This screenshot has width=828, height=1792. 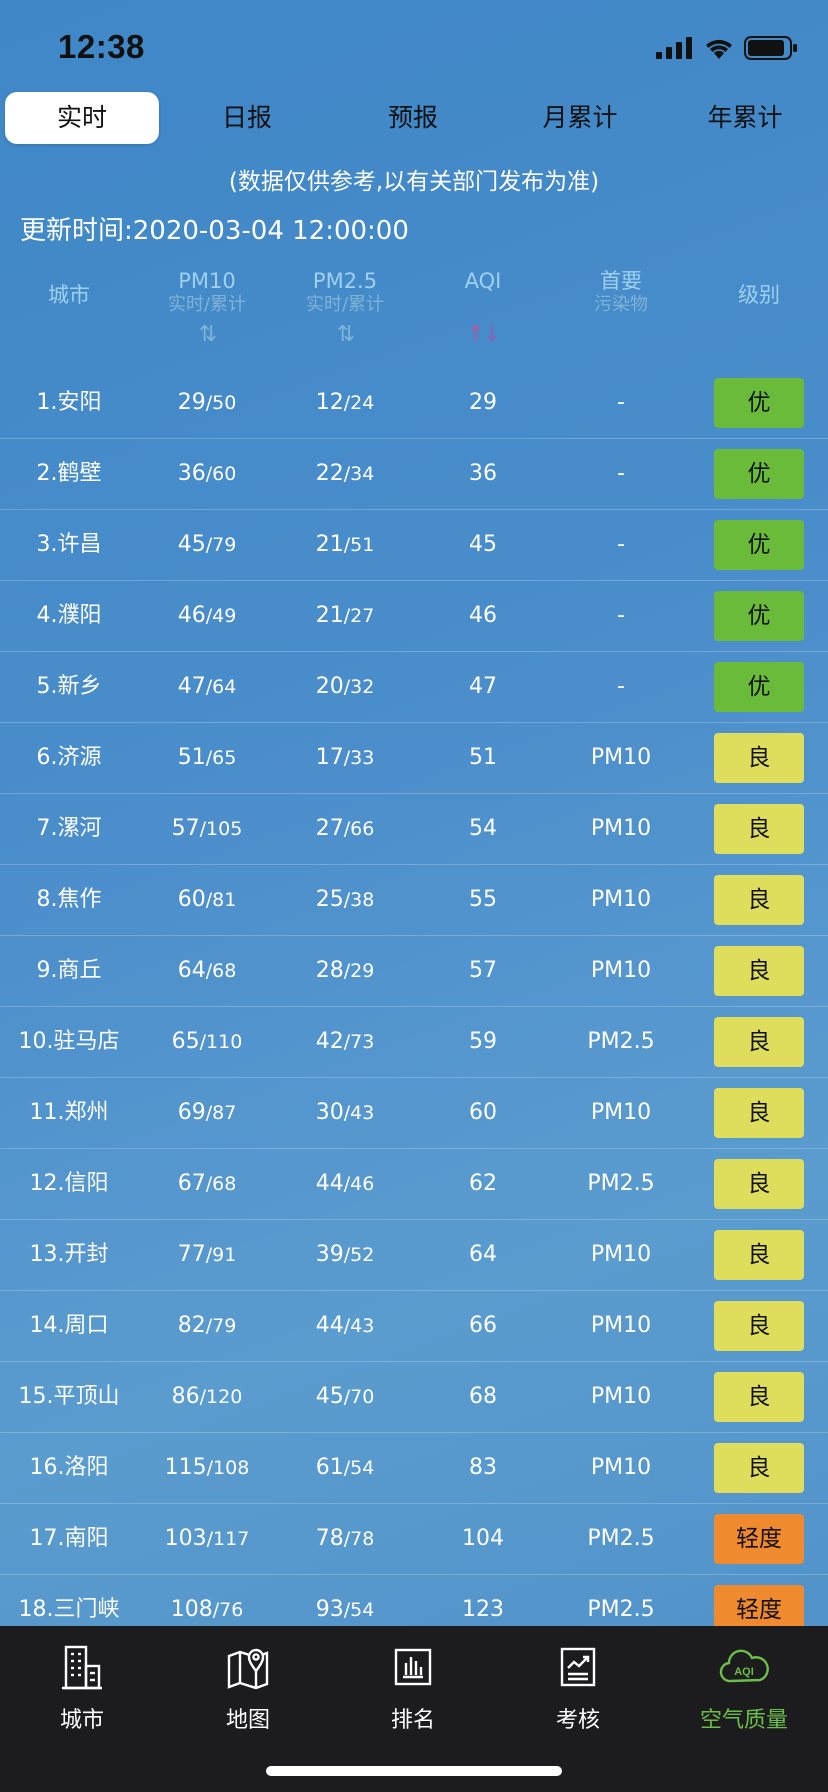 I want to click on disclaimer-text: (数据仅供参考,以有关部门发布为准), so click(x=414, y=182).